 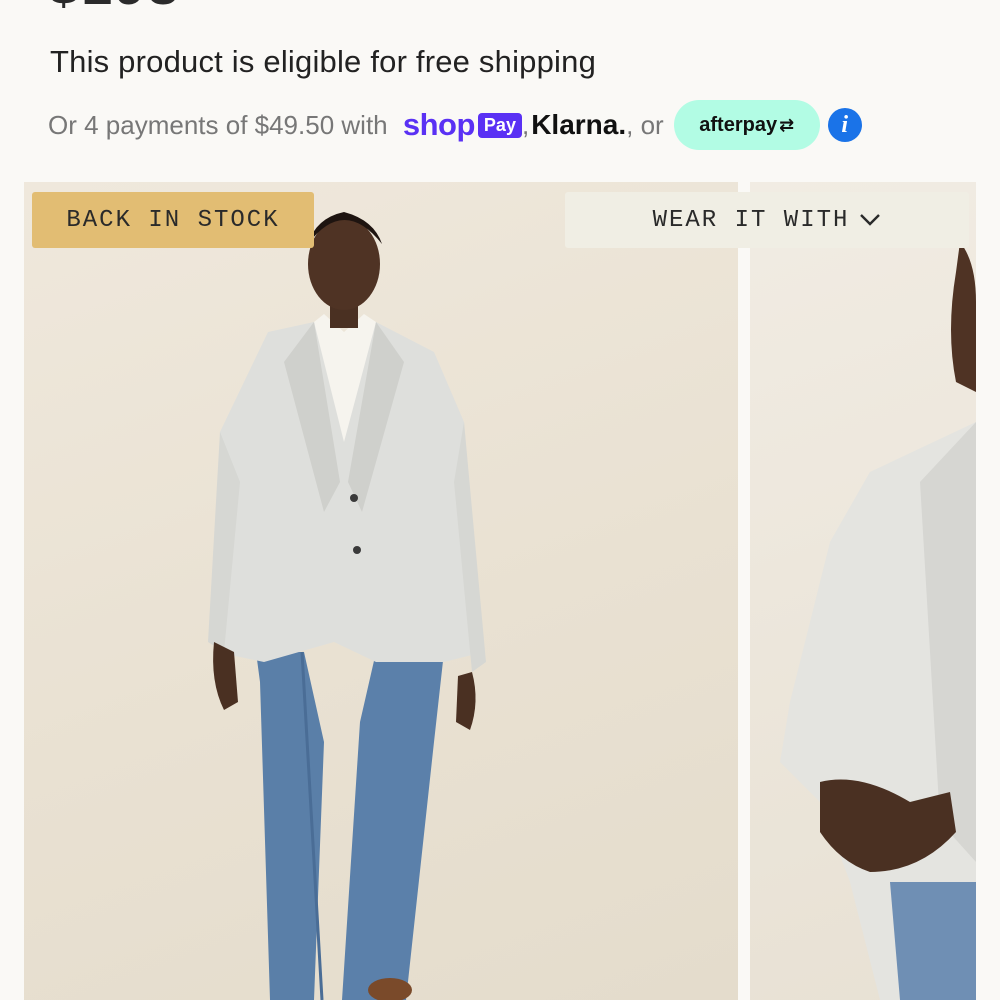 I want to click on afterpay-badge: afterpay ⇄, so click(x=746, y=125).